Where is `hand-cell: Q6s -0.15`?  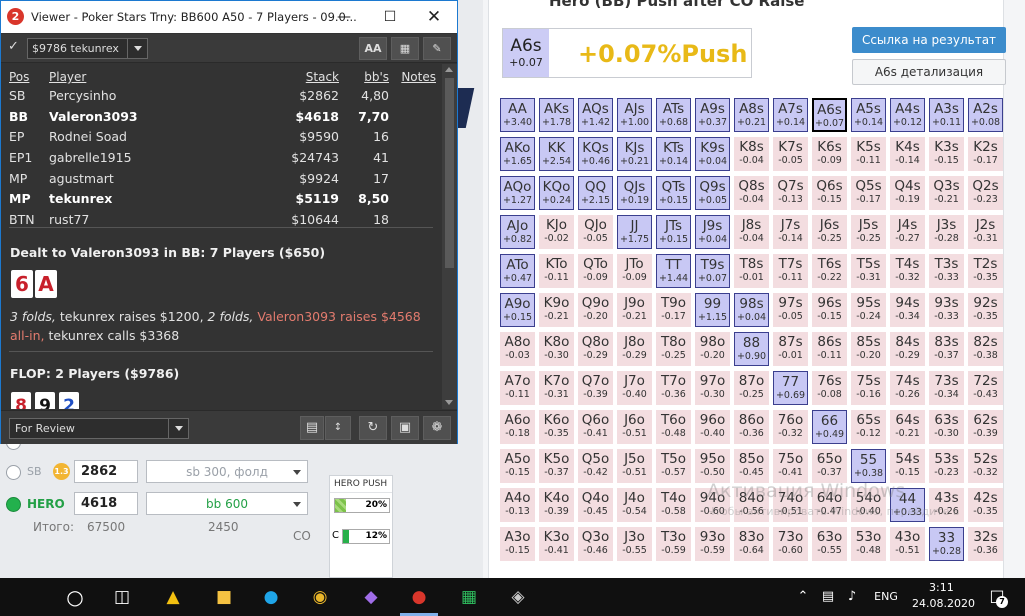 hand-cell: Q6s -0.15 is located at coordinates (829, 193).